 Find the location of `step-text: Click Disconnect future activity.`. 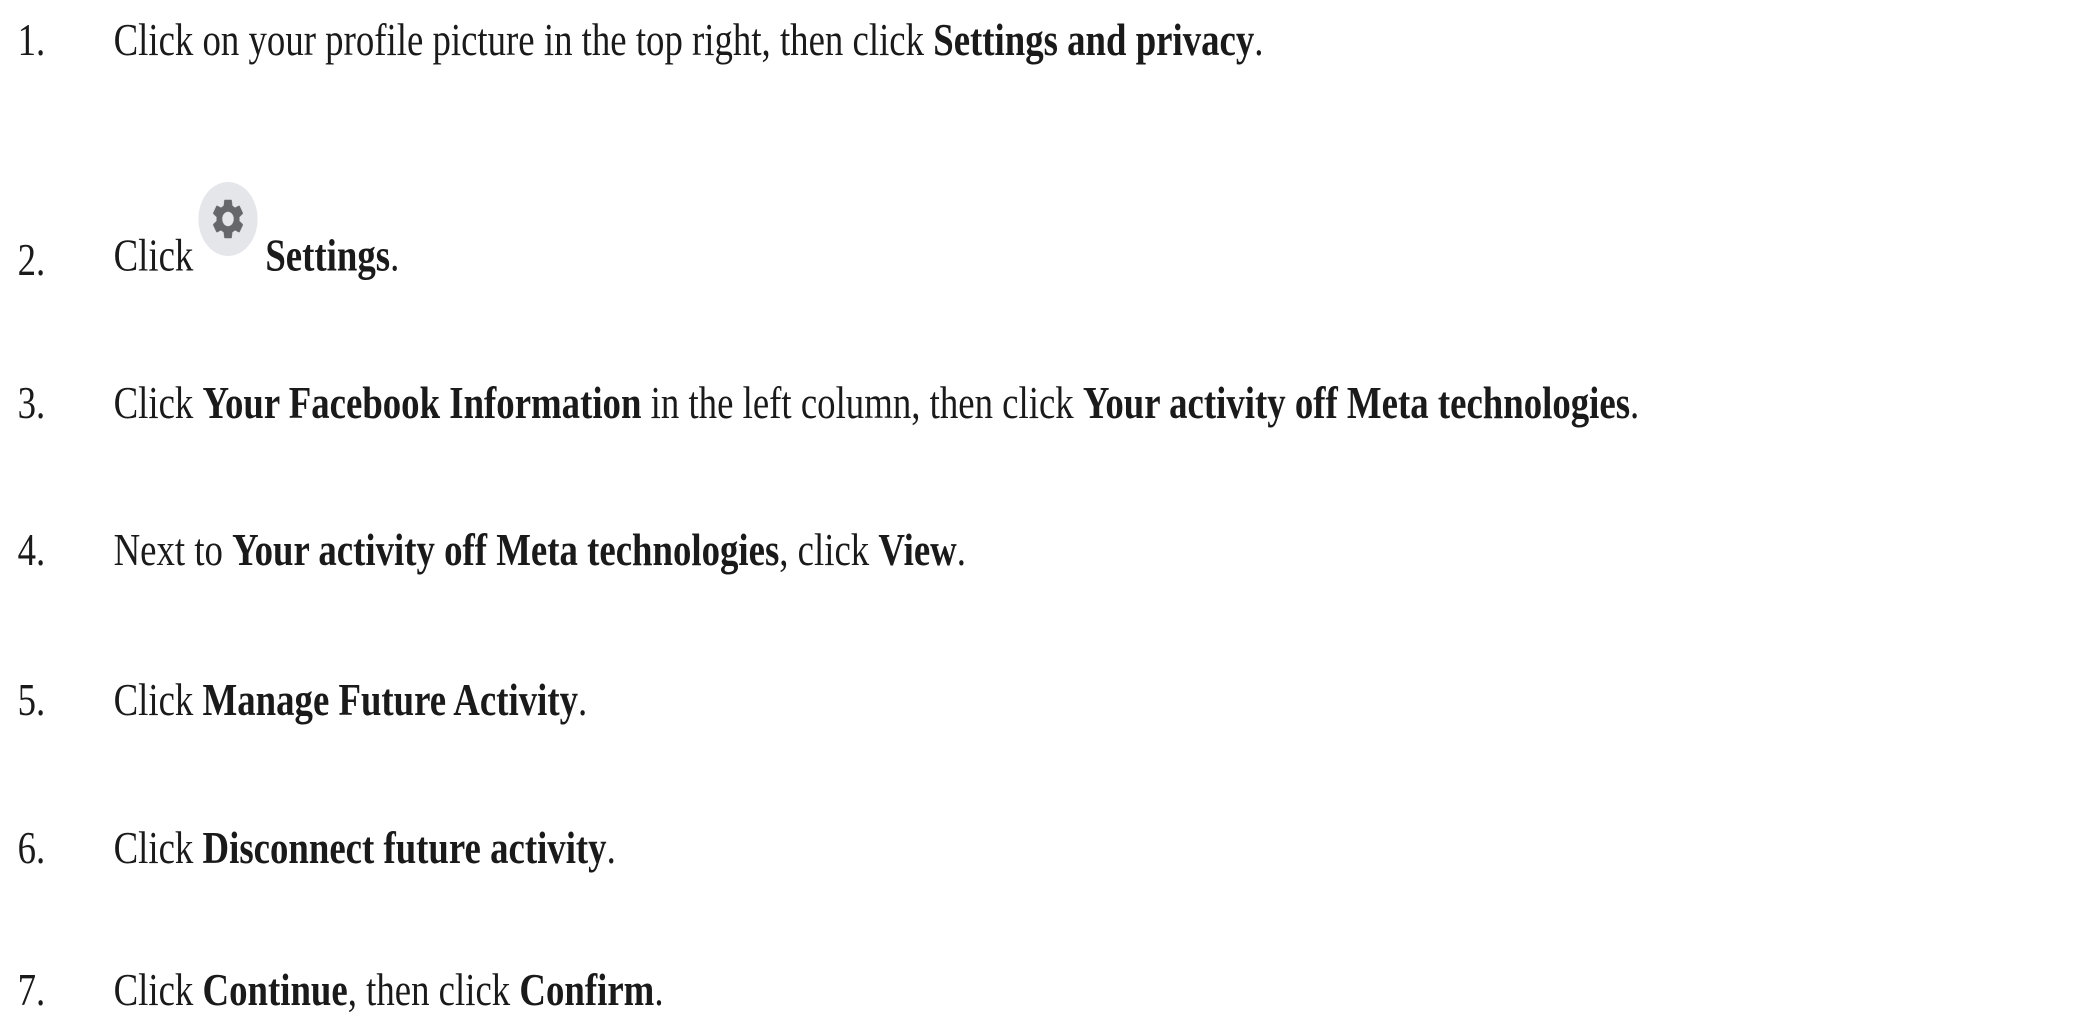

step-text: Click Disconnect future activity. is located at coordinates (364, 847).